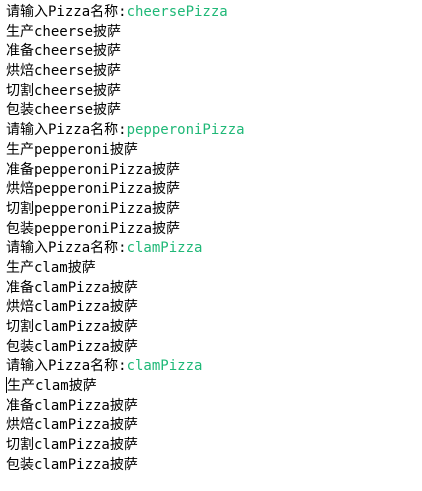  What do you see at coordinates (93, 189) in the screenshot?
I see `console-line: 烘焙pepperoniPizza披萨` at bounding box center [93, 189].